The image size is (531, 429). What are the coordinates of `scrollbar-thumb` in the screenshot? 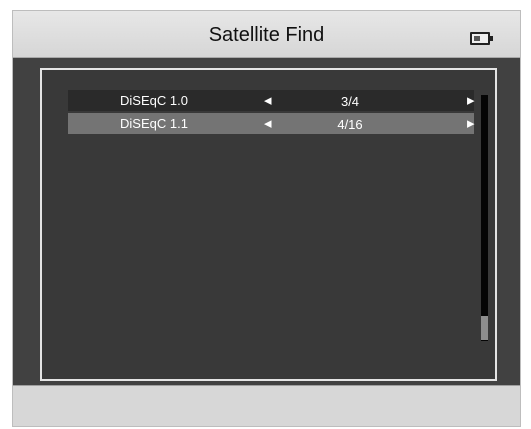 It's located at (484, 328).